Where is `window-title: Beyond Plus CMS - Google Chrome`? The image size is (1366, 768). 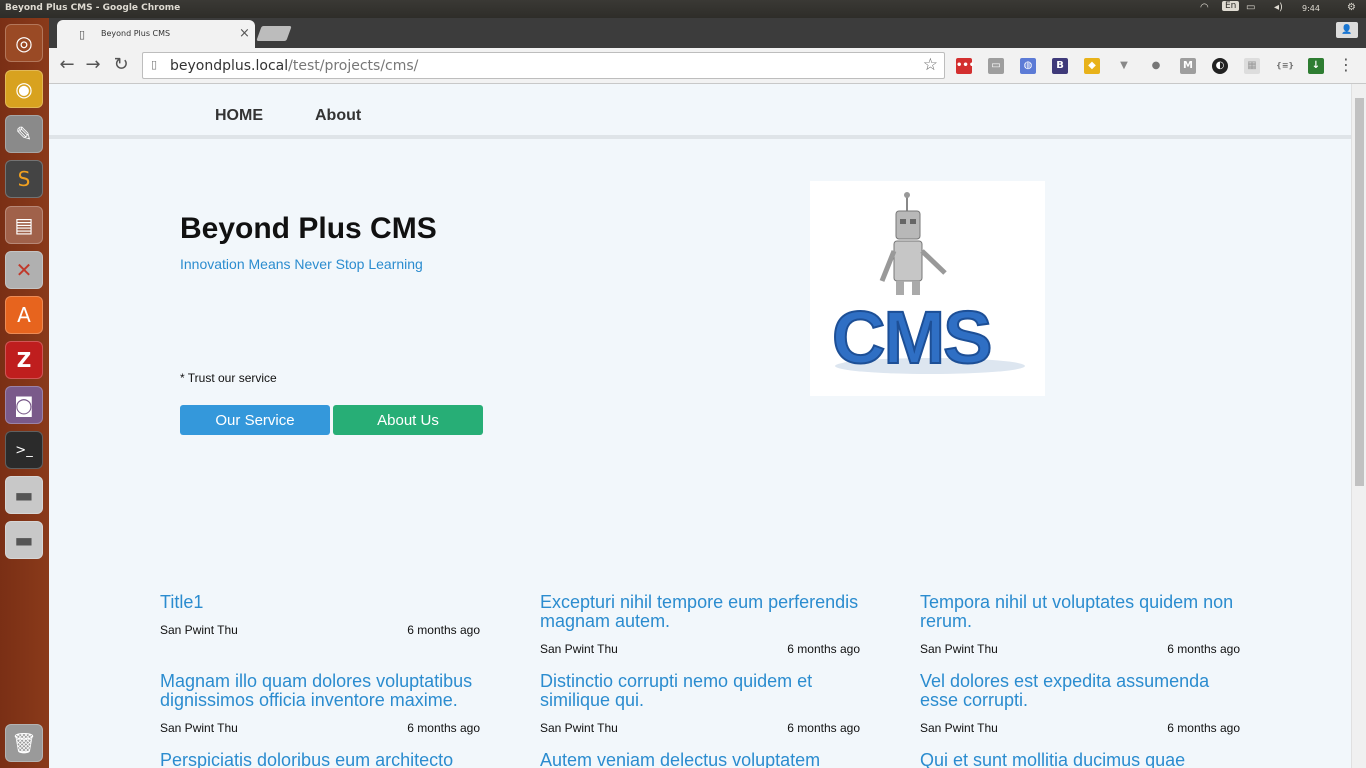 window-title: Beyond Plus CMS - Google Chrome is located at coordinates (93, 8).